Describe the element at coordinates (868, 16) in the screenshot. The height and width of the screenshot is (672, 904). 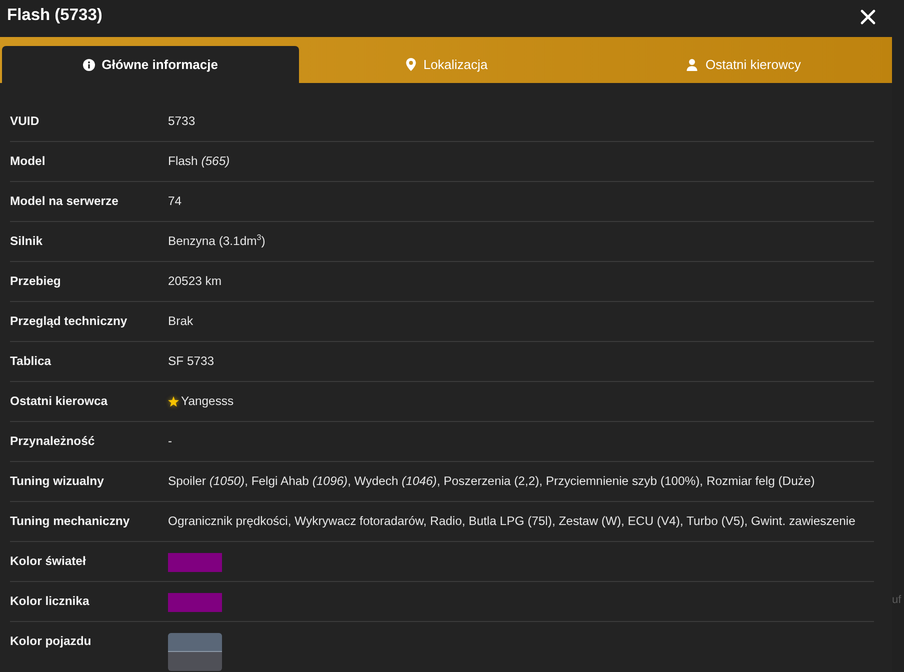
I see `close-icon` at that location.